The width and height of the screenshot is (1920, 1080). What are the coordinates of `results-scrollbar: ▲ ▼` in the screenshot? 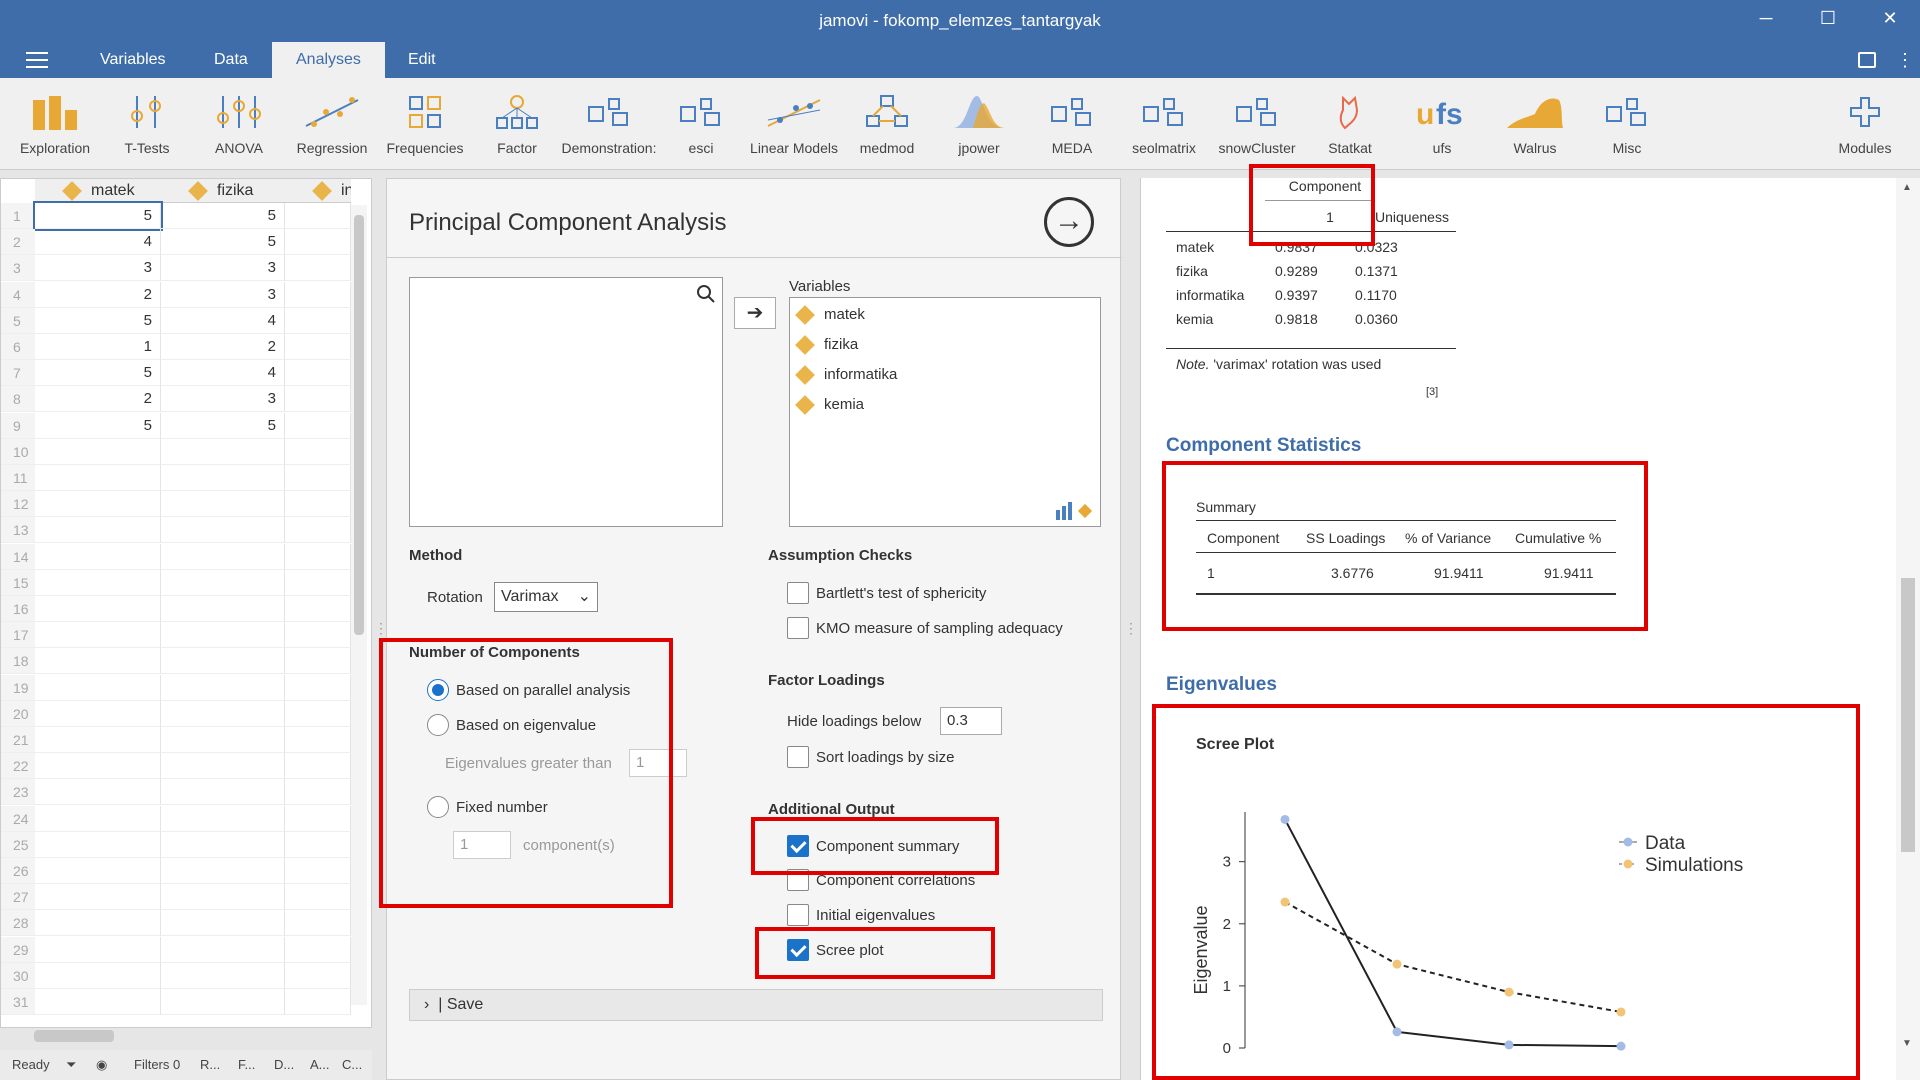 It's located at (1908, 629).